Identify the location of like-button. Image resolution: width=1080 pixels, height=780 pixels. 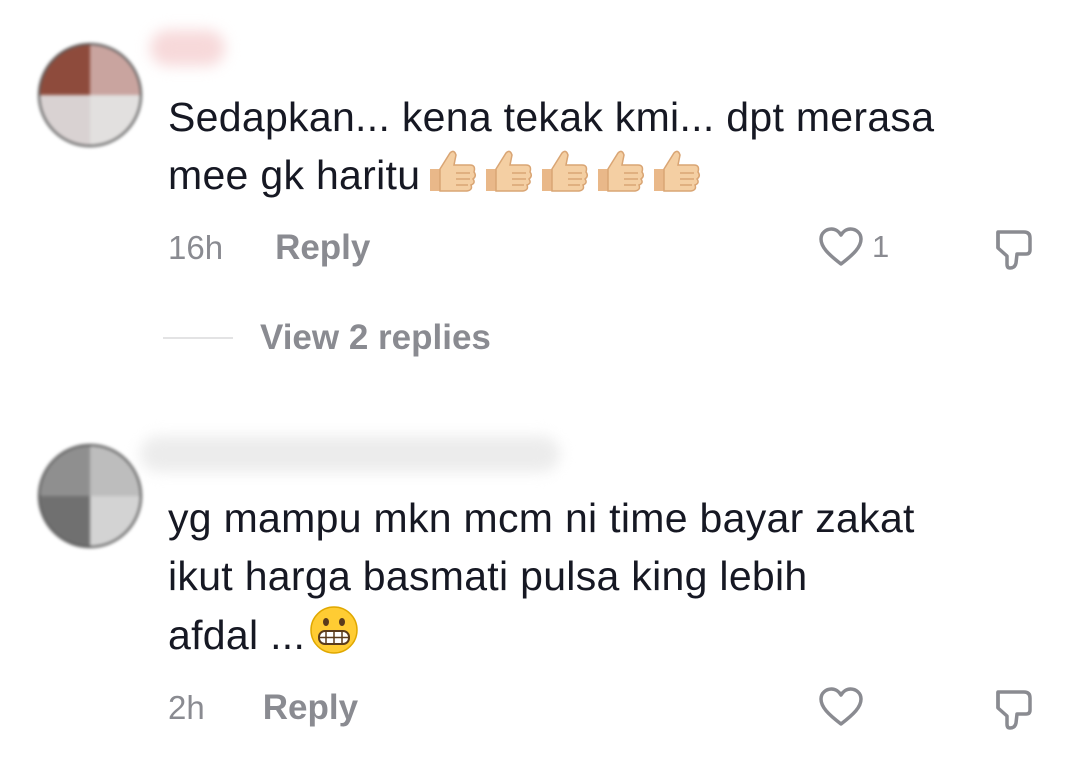
(841, 707).